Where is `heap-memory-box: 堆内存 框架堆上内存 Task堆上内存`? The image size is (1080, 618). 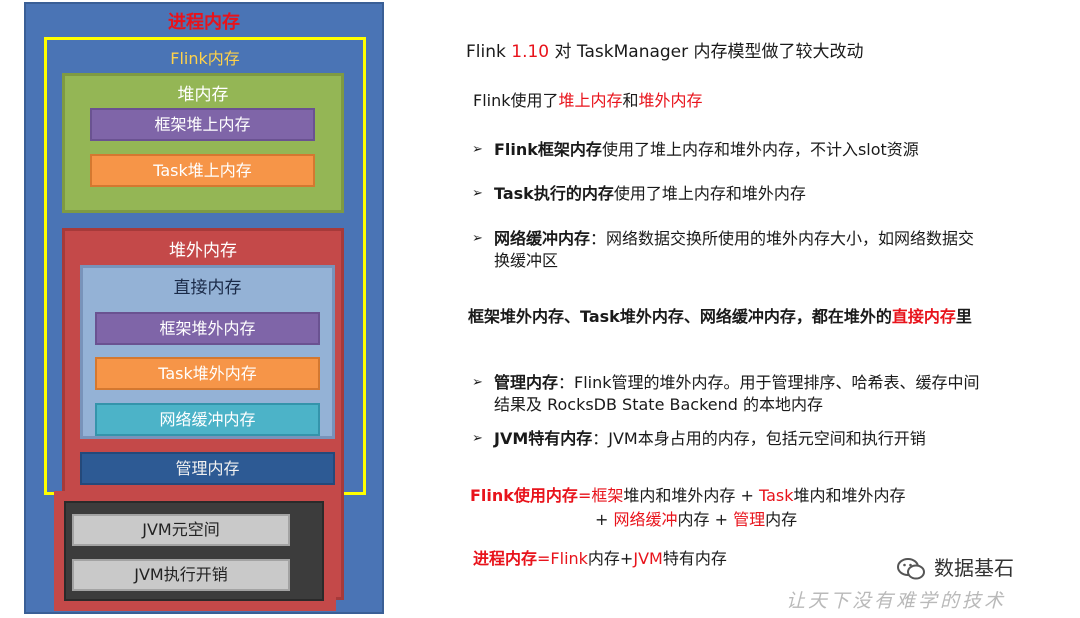 heap-memory-box: 堆内存 框架堆上内存 Task堆上内存 is located at coordinates (203, 143).